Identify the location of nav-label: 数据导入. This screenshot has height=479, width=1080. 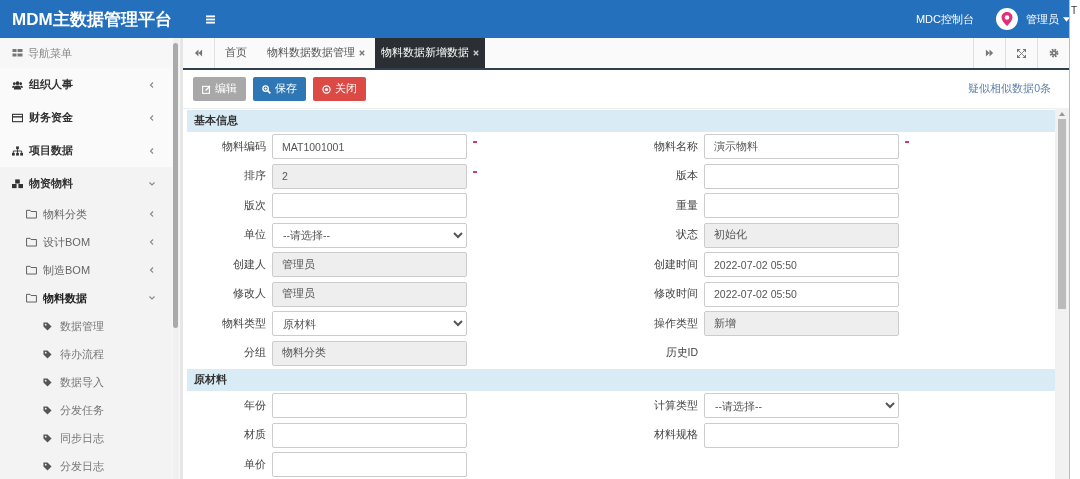
(82, 382).